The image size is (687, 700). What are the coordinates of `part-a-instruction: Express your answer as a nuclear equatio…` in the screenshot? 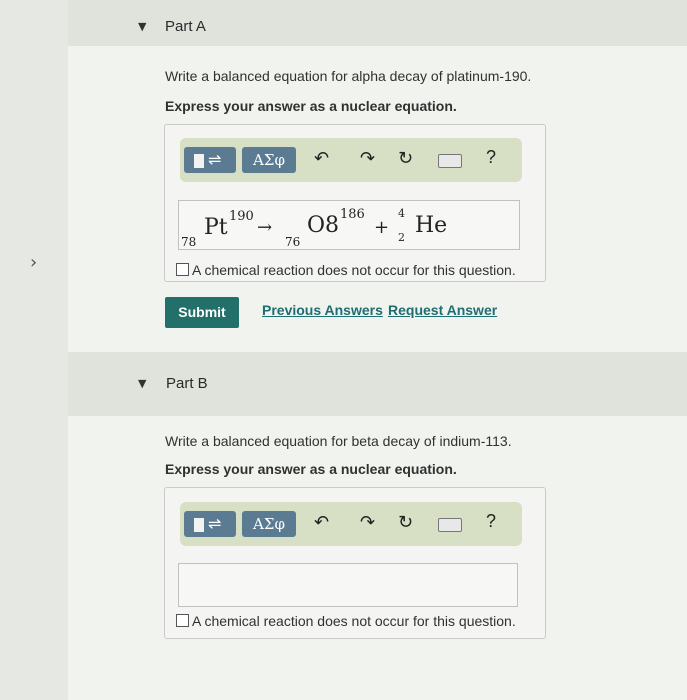 It's located at (311, 106).